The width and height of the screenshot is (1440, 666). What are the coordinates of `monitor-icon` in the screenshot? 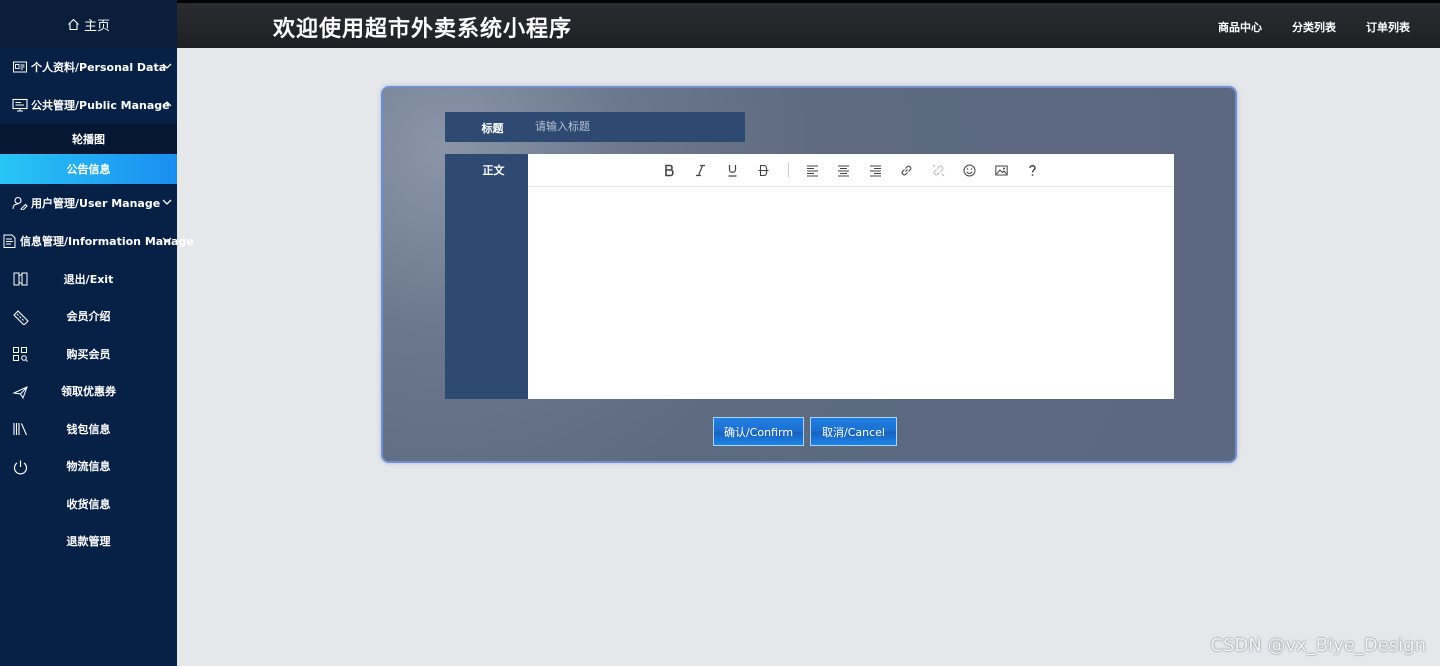 It's located at (20, 105).